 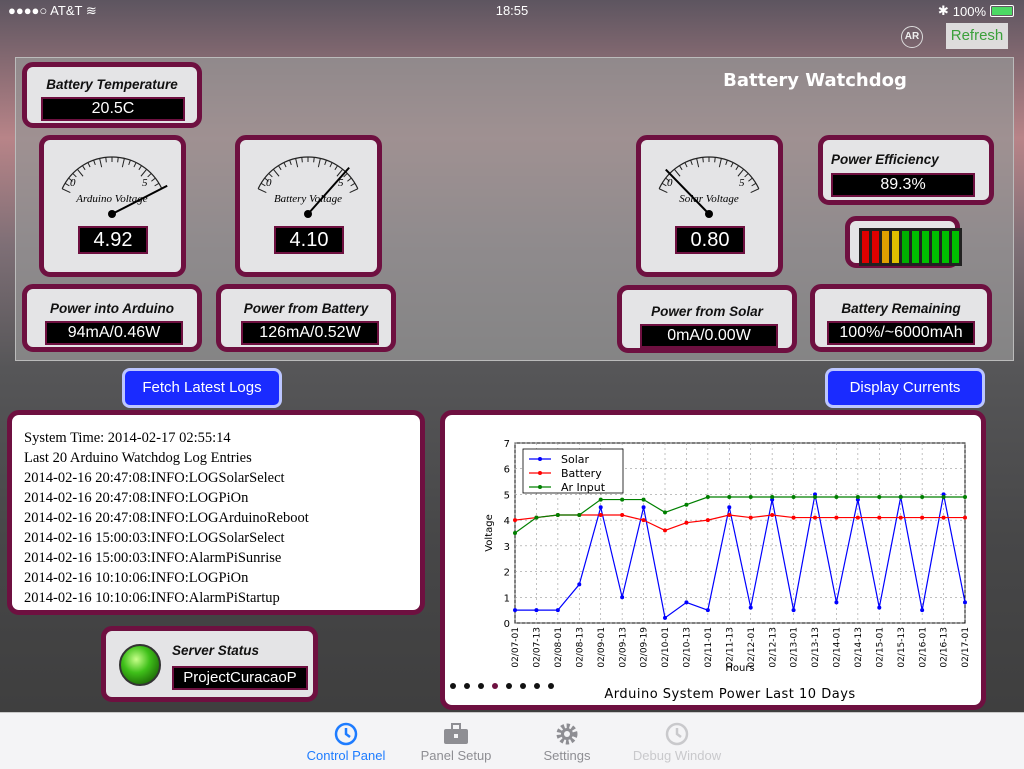 What do you see at coordinates (623, 647) in the screenshot?
I see `x-tick-label: 02/09-13` at bounding box center [623, 647].